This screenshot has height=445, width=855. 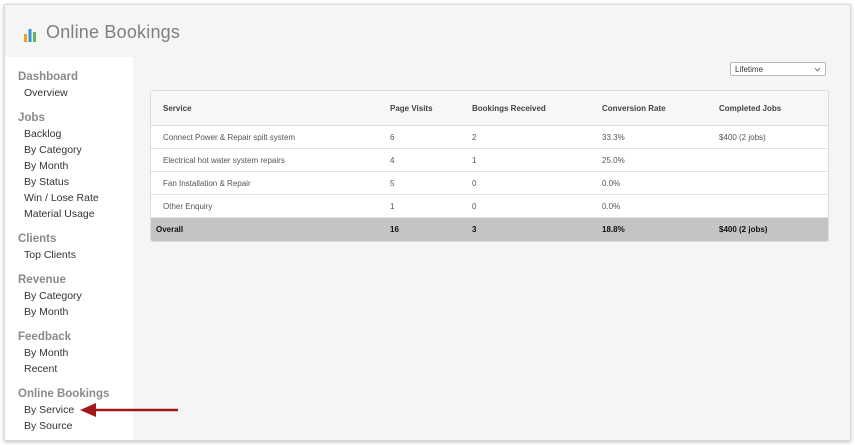 What do you see at coordinates (270, 229) in the screenshot?
I see `table-cell: Overall` at bounding box center [270, 229].